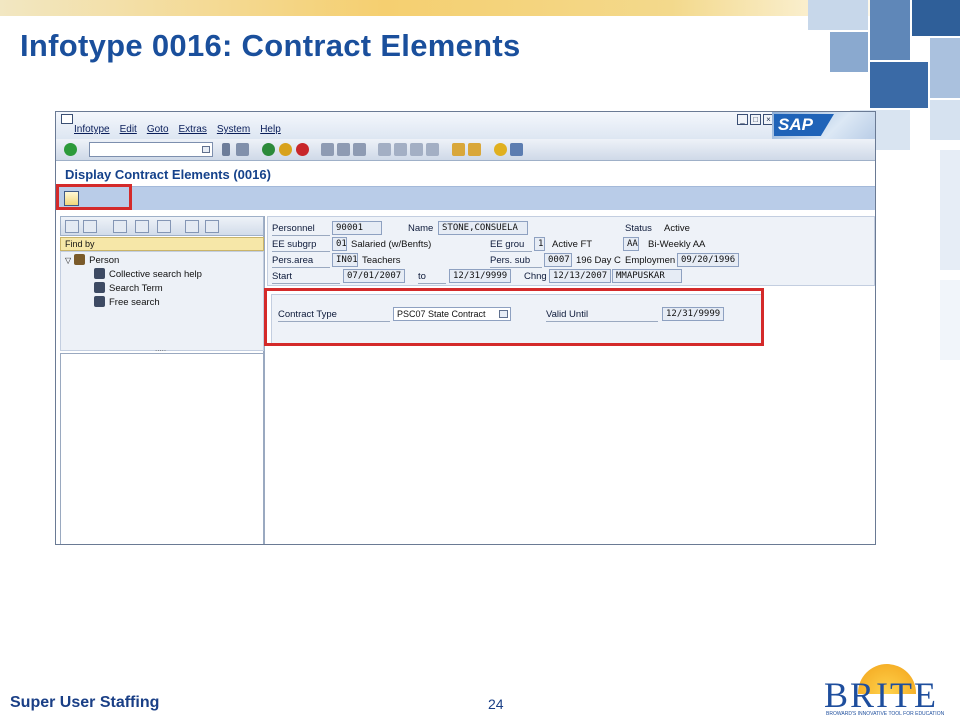  Describe the element at coordinates (885, 714) in the screenshot. I see `brite-tagline: BROWARD'S INNOVATIVE TOOL FOR EDUCATION` at that location.